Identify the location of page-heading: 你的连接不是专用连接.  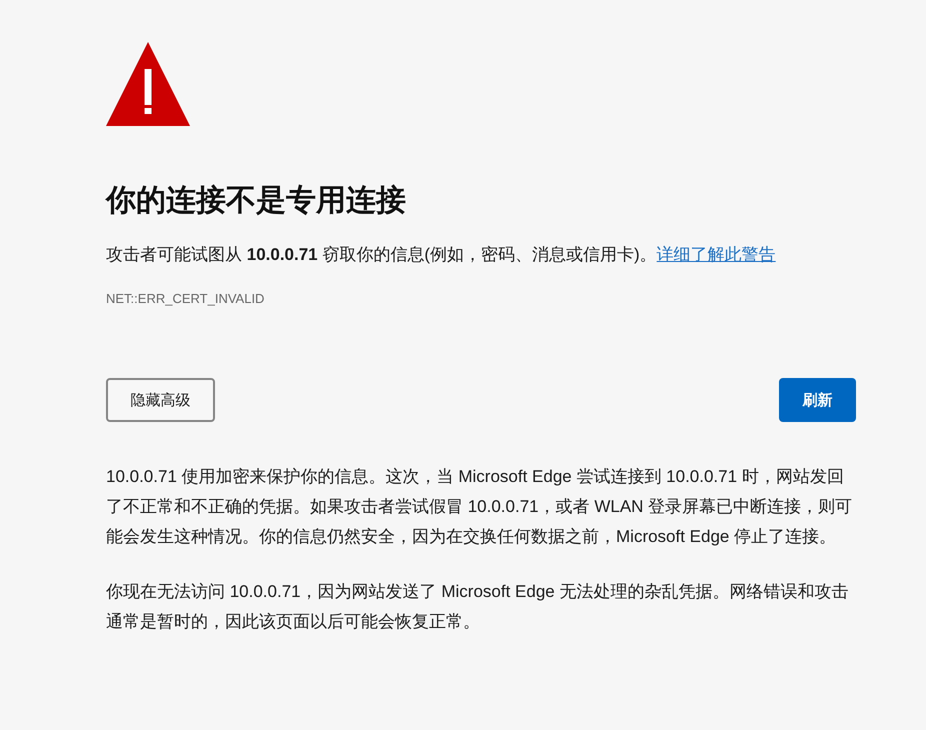
(256, 201).